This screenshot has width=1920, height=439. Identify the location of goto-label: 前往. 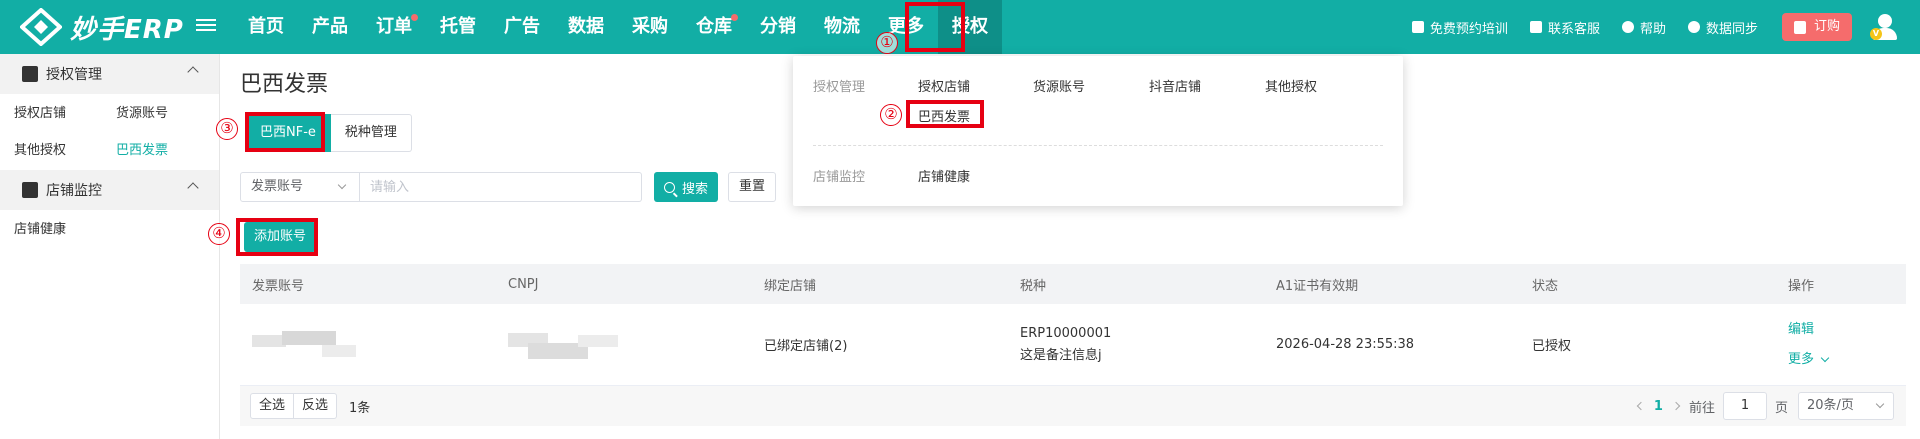
(1701, 408).